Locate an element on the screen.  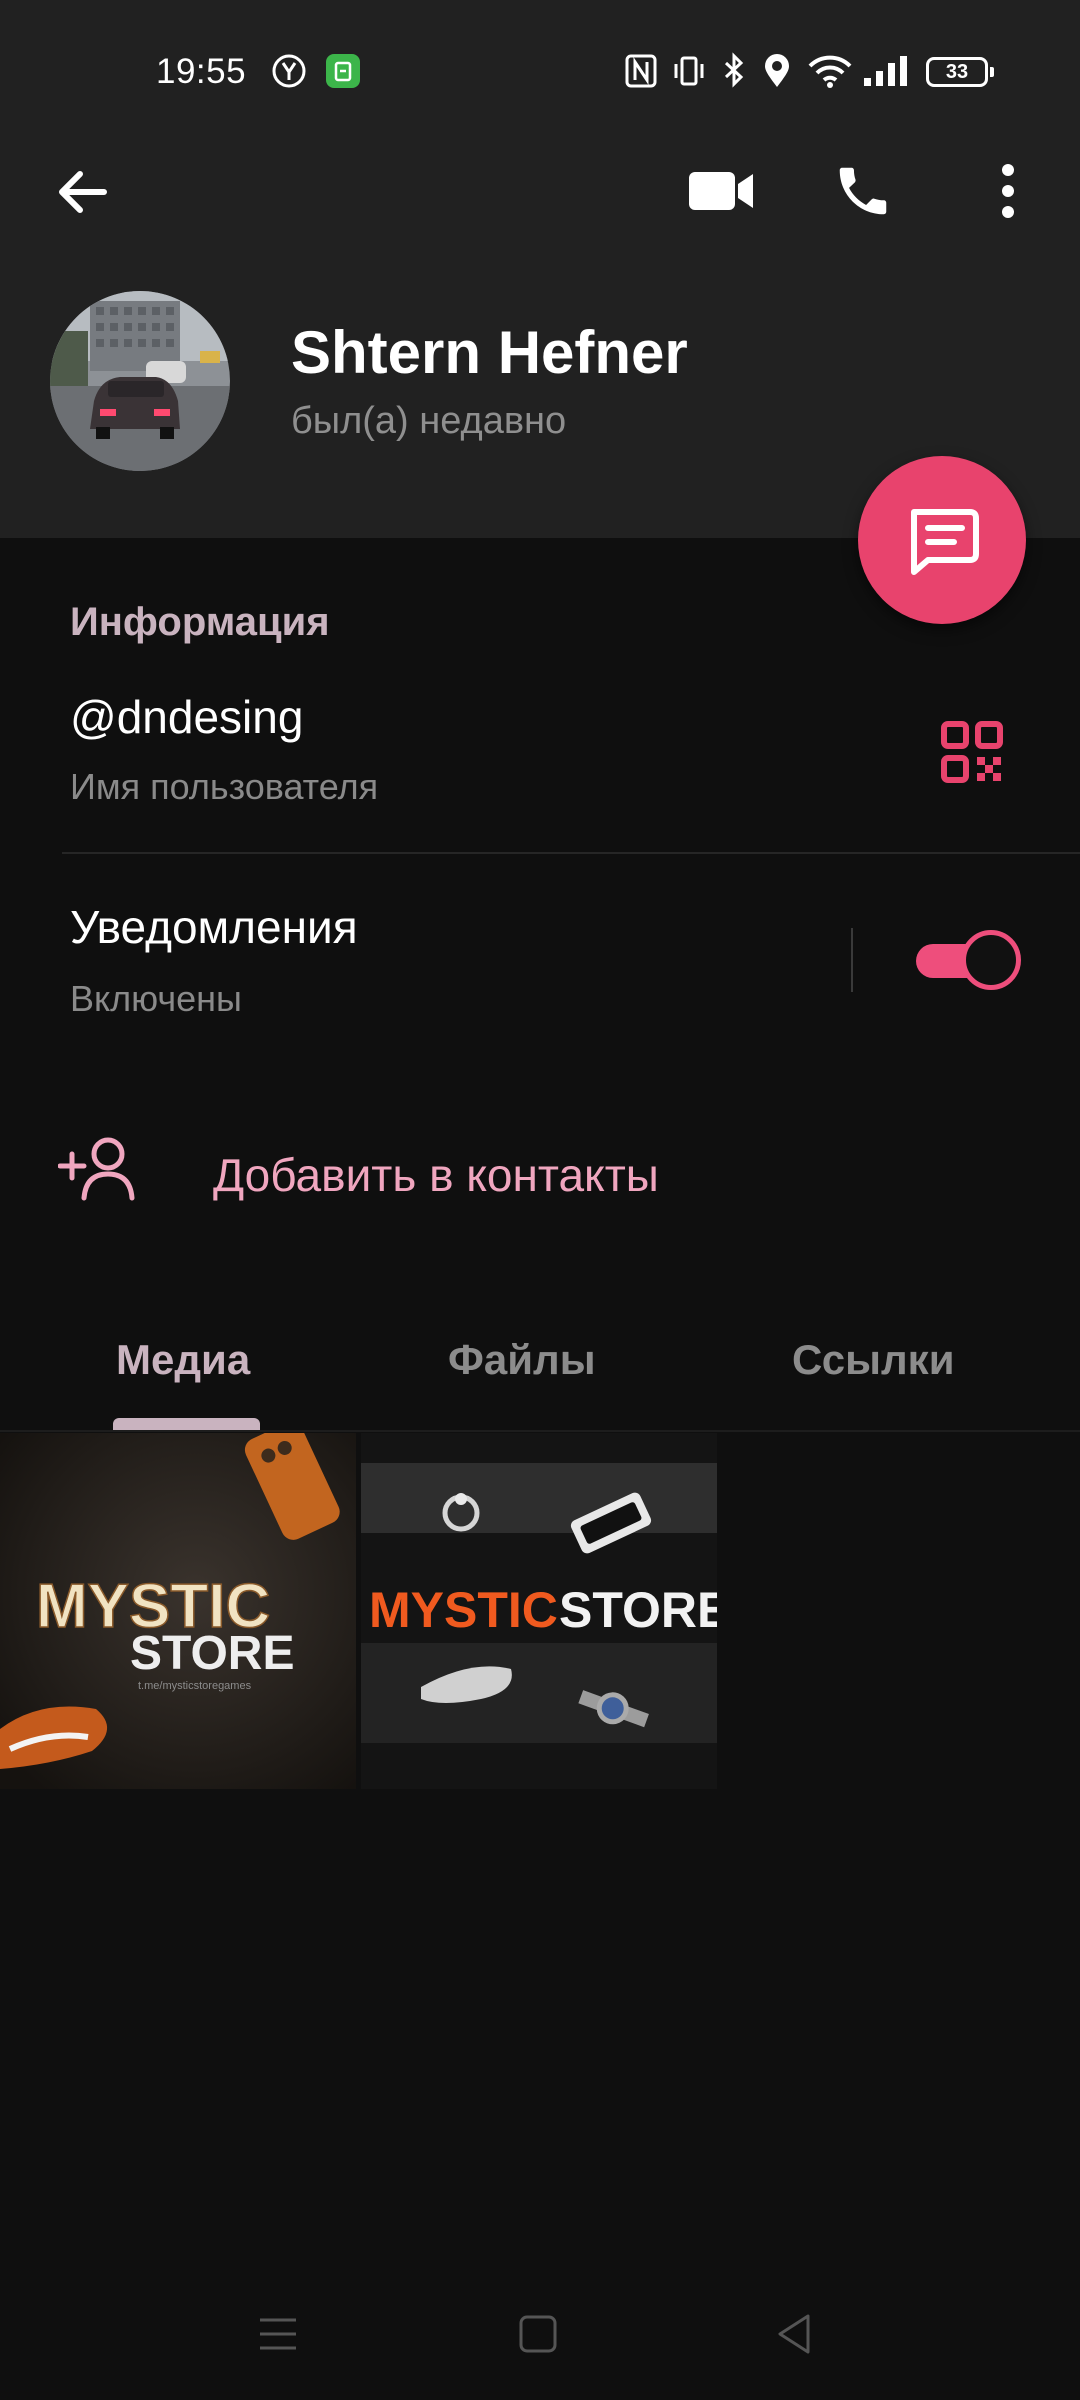
triangle-back-icon is located at coordinates (794, 2334).